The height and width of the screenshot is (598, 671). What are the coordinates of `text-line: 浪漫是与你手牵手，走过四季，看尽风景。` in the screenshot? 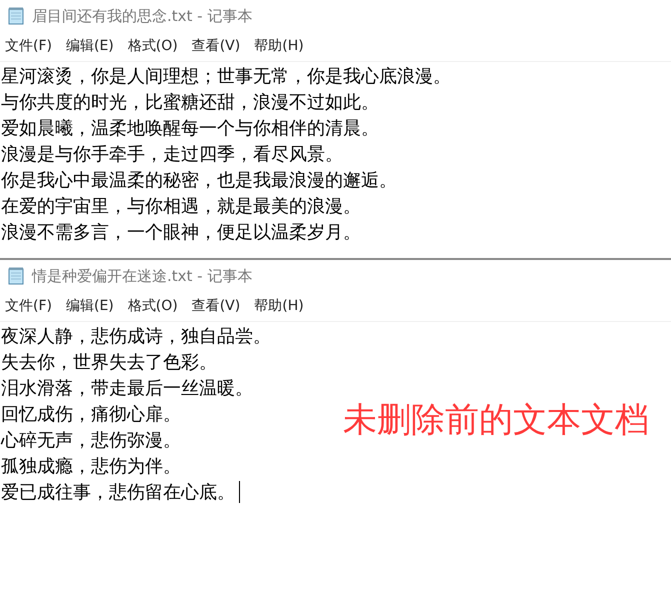 It's located at (172, 154).